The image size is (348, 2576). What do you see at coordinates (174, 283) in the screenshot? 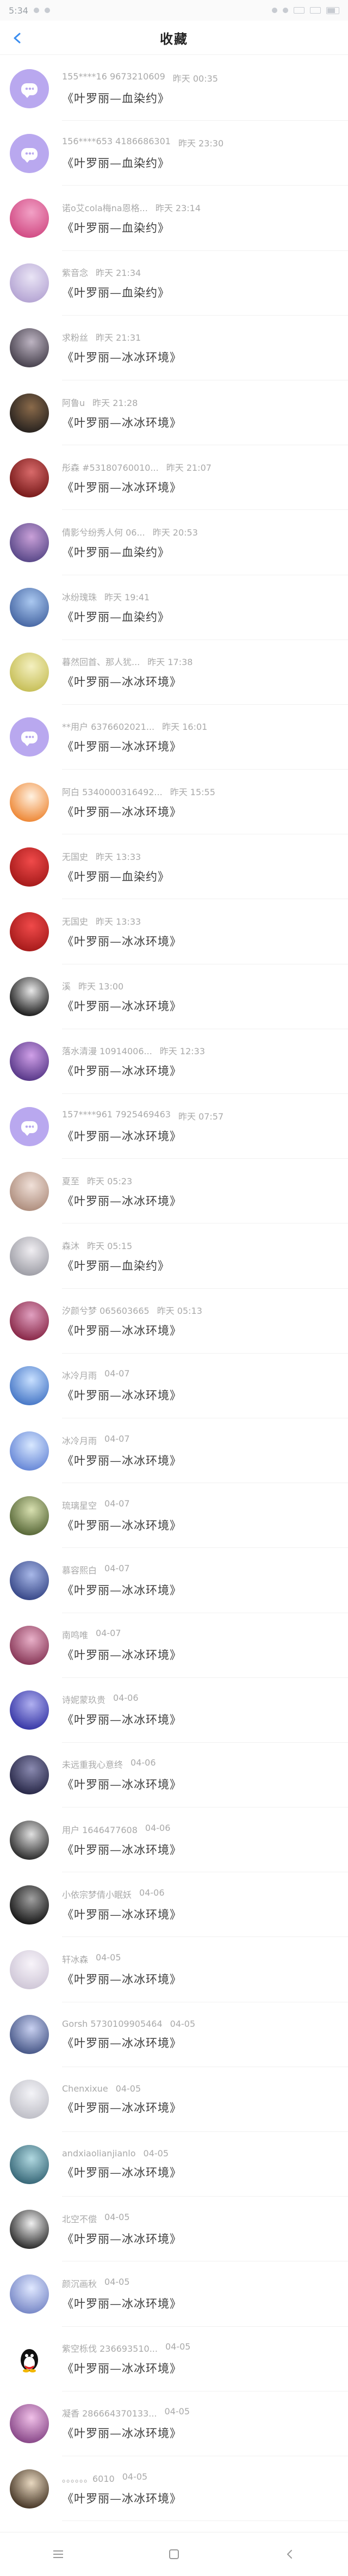
I see `favorite-item: 紫音念 昨天 21:34 《叶罗丽—血染约》` at bounding box center [174, 283].